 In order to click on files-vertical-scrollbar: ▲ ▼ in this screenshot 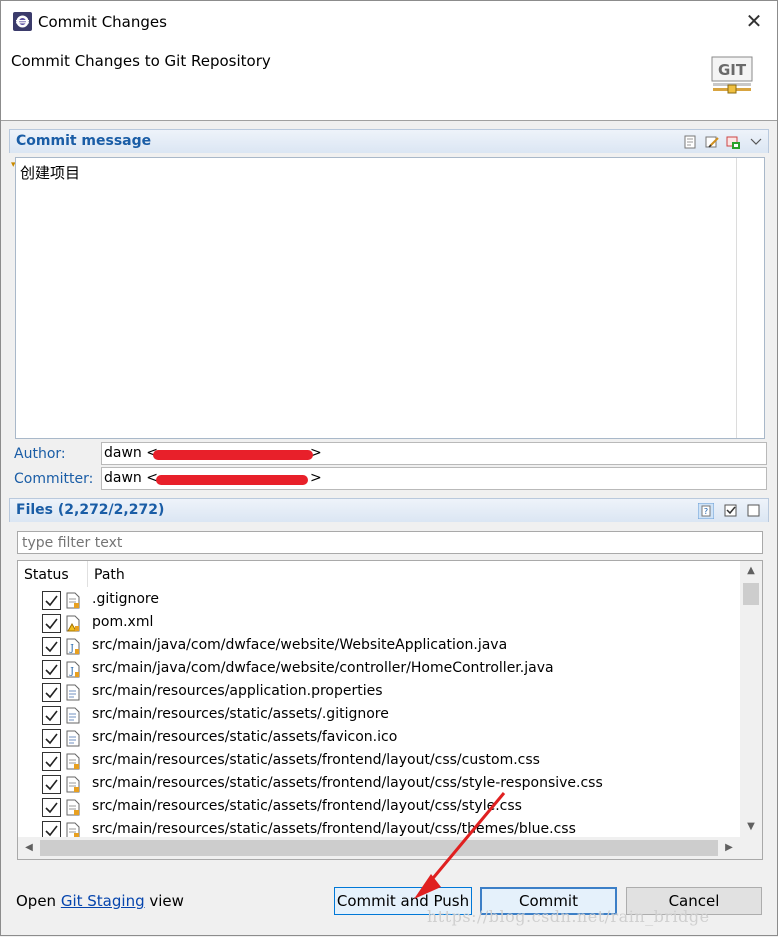, I will do `click(751, 699)`.